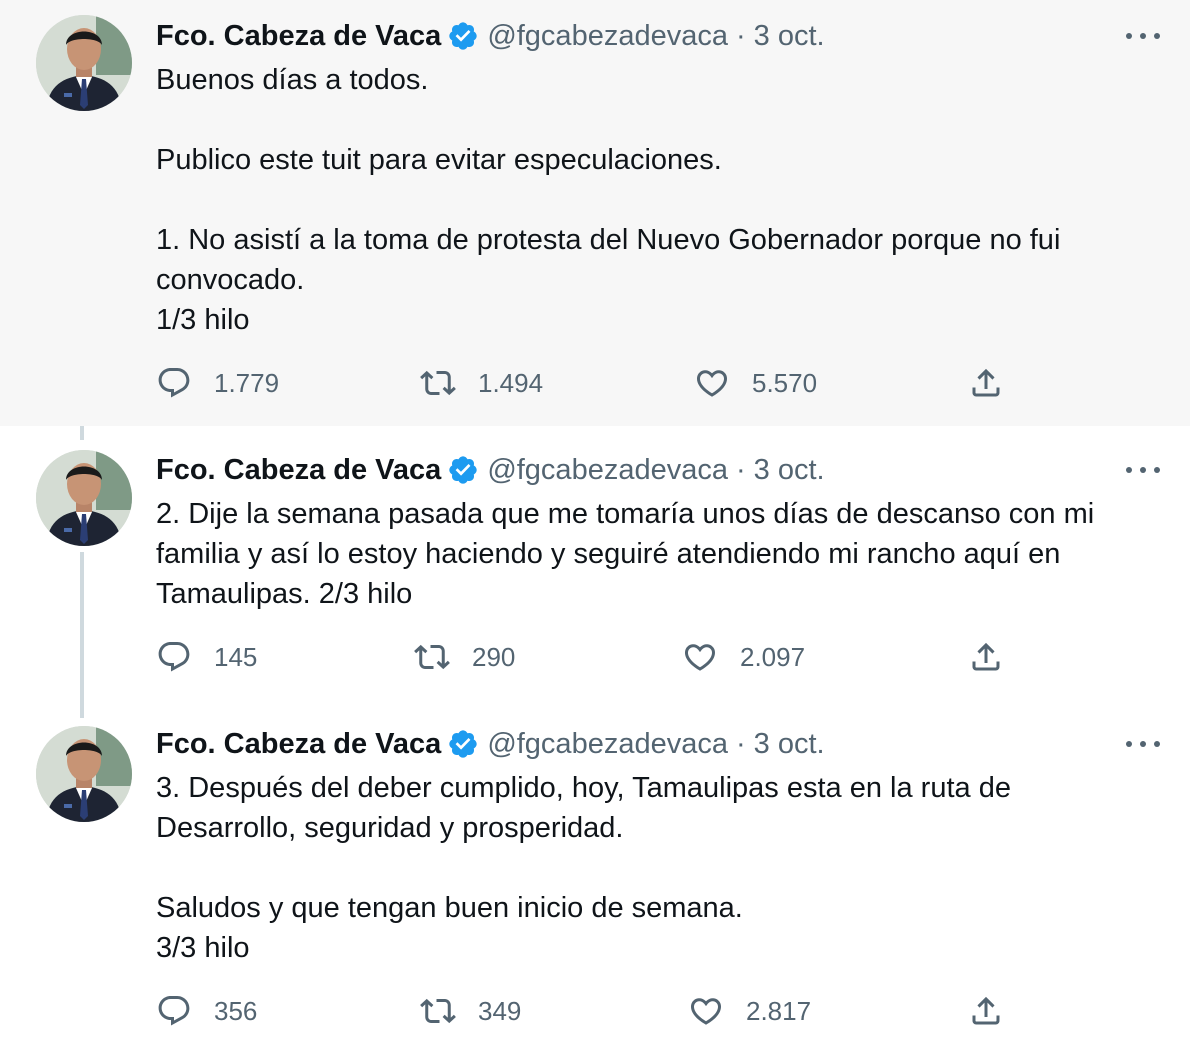 The height and width of the screenshot is (1052, 1190). I want to click on like-button: 5.570, so click(755, 383).